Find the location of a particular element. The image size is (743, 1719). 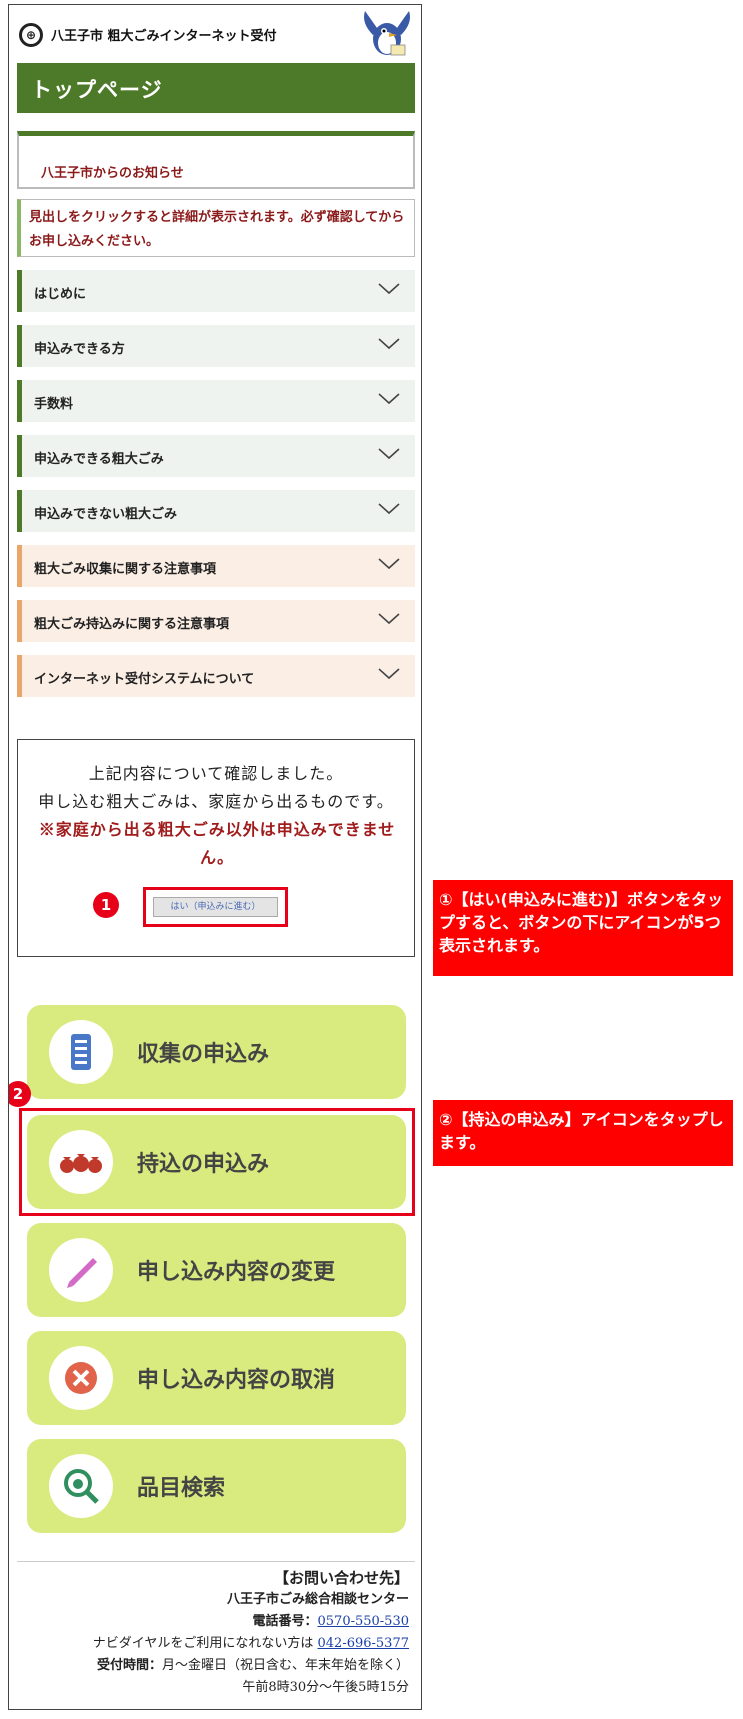

accordion-item-system-info: インターネット受付システムについて is located at coordinates (216, 676).